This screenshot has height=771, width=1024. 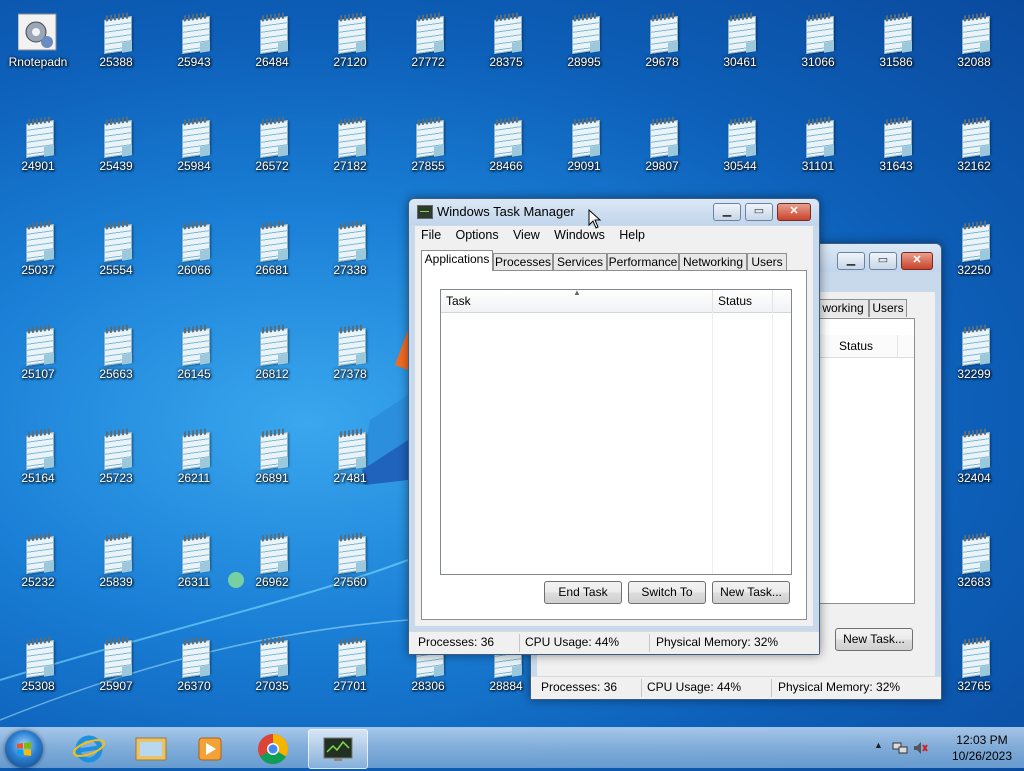 What do you see at coordinates (272, 252) in the screenshot?
I see `desktop-icon-file: 26681` at bounding box center [272, 252].